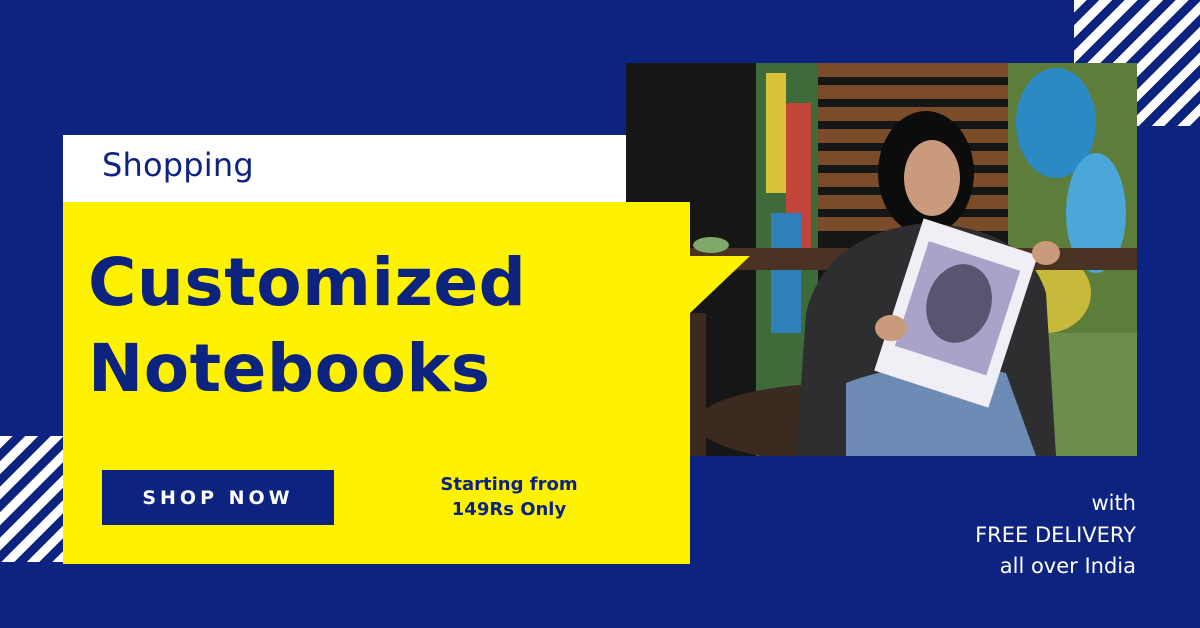  I want to click on category-label: Shopping, so click(178, 165).